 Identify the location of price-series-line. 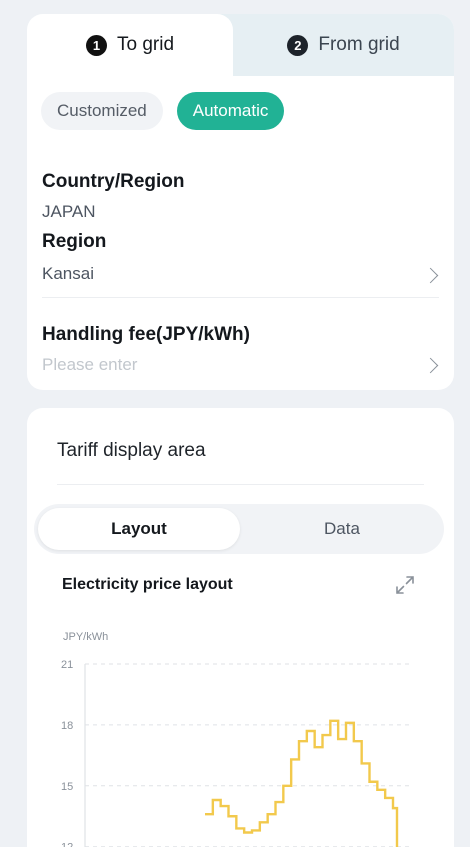
(302, 783).